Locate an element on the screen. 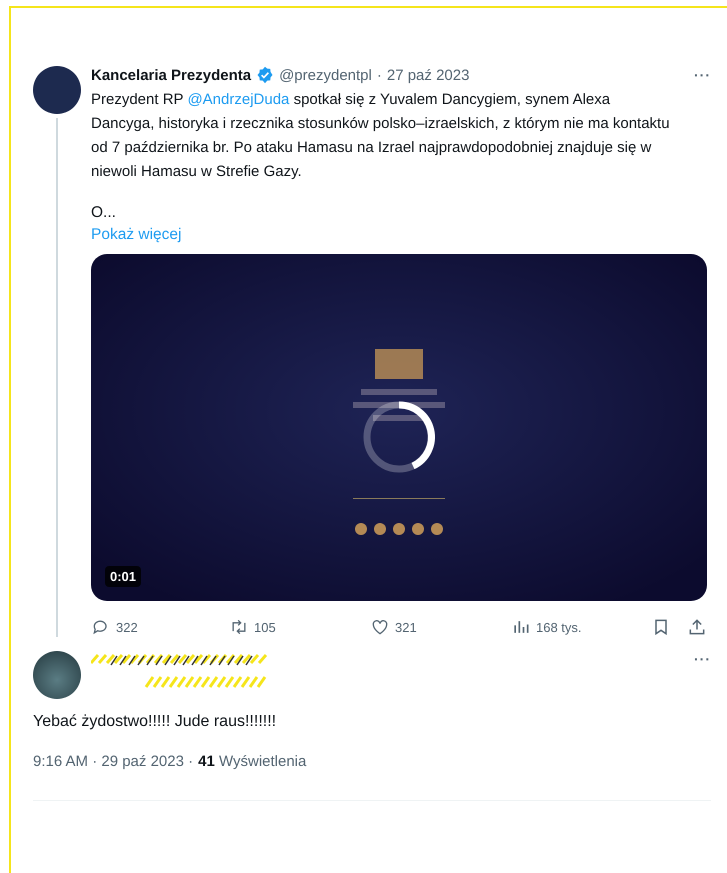 The height and width of the screenshot is (873, 727). reply-button: 322 is located at coordinates (160, 627).